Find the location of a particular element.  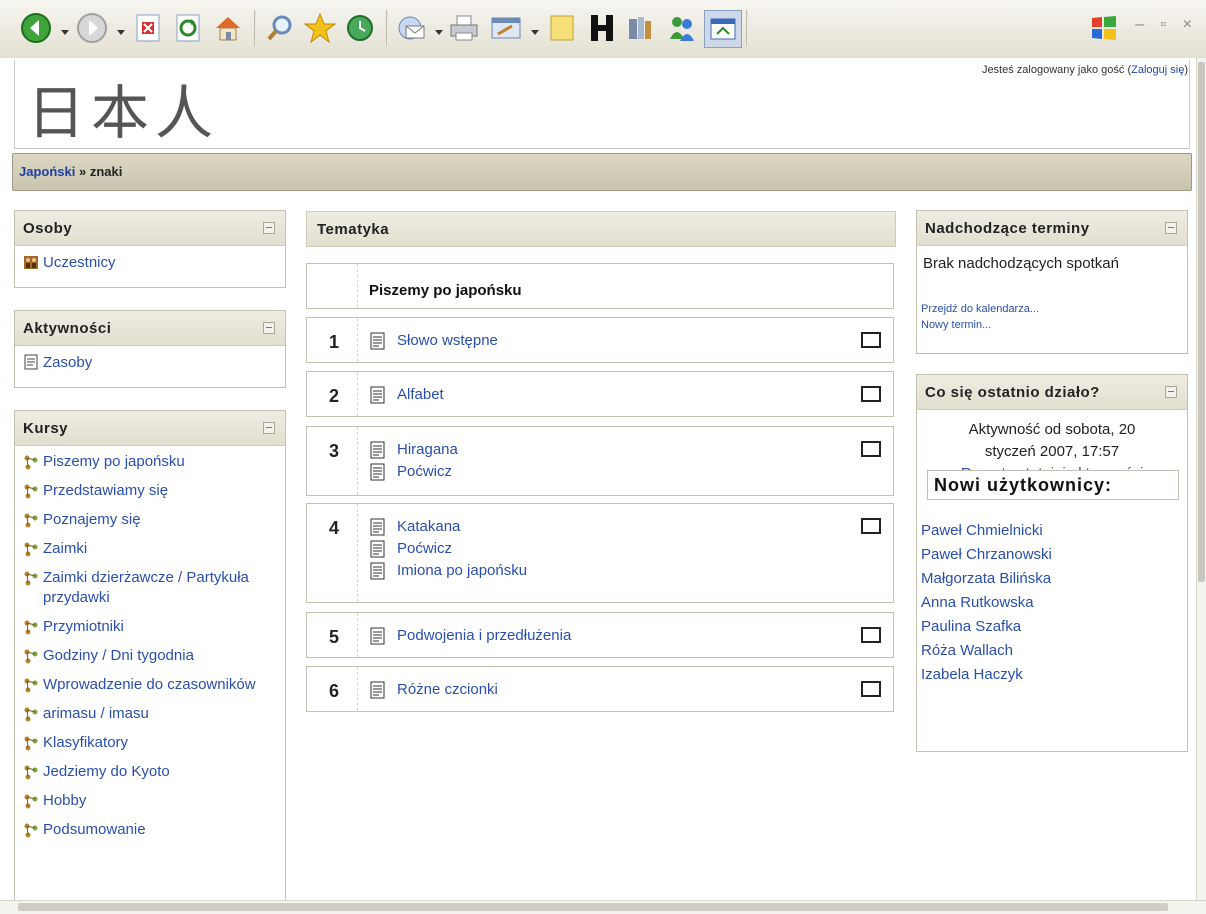

back-icon is located at coordinates (36, 28).